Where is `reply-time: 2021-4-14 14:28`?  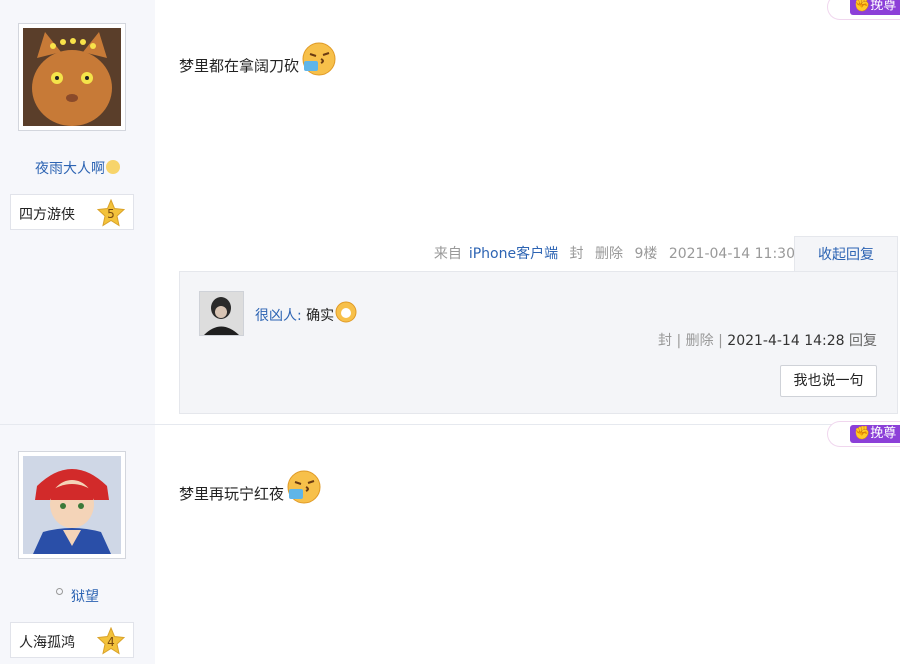
reply-time: 2021-4-14 14:28 is located at coordinates (786, 341).